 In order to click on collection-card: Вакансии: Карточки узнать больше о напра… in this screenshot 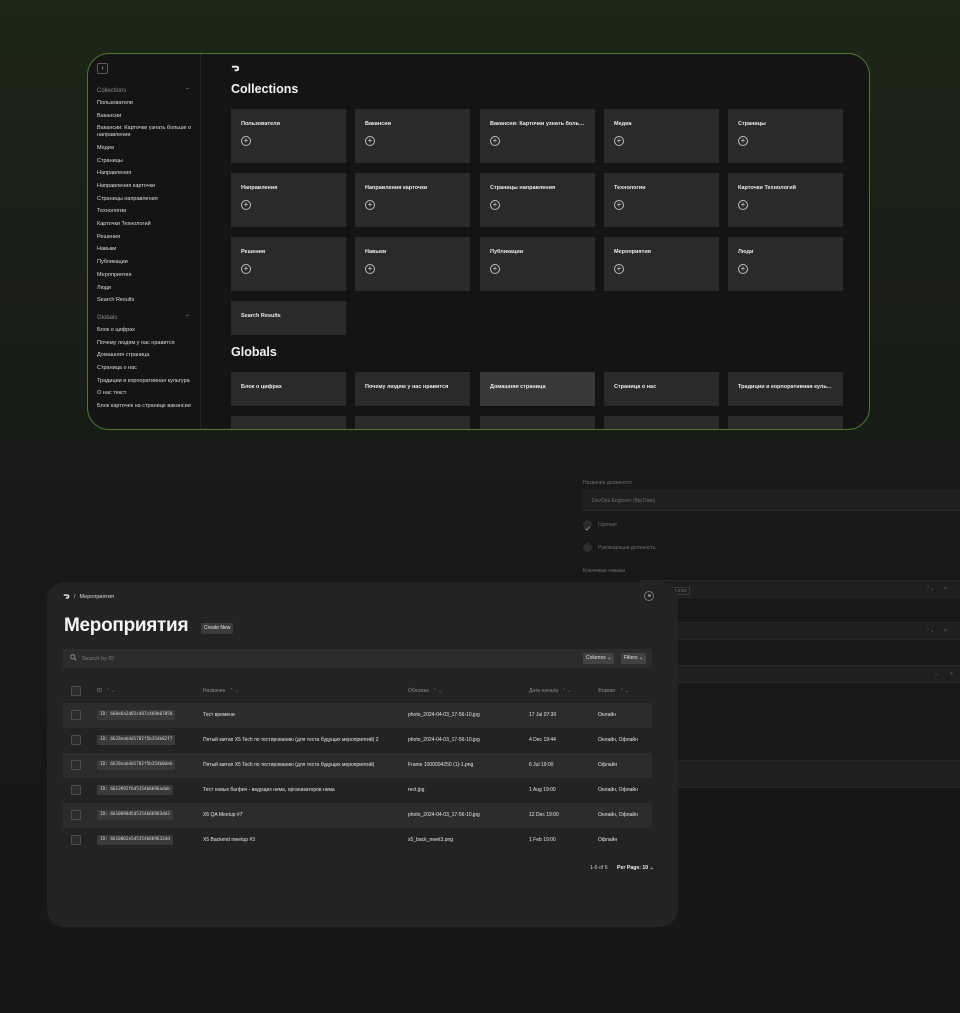, I will do `click(537, 136)`.